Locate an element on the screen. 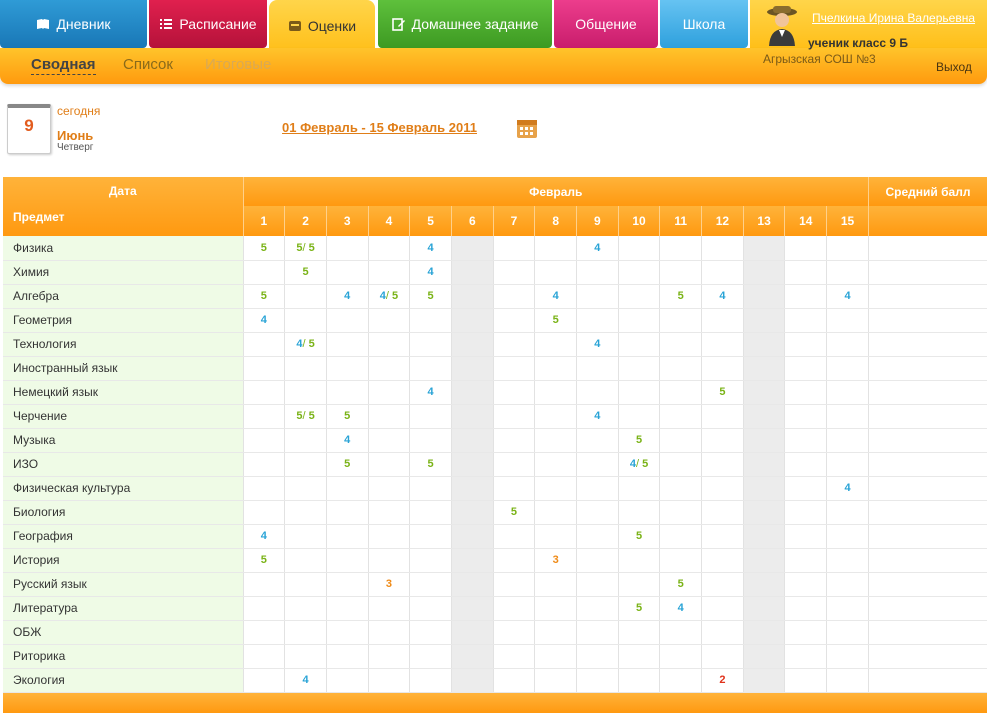 Image resolution: width=987 pixels, height=713 pixels. subtab-itogovye: Итоговые is located at coordinates (238, 64).